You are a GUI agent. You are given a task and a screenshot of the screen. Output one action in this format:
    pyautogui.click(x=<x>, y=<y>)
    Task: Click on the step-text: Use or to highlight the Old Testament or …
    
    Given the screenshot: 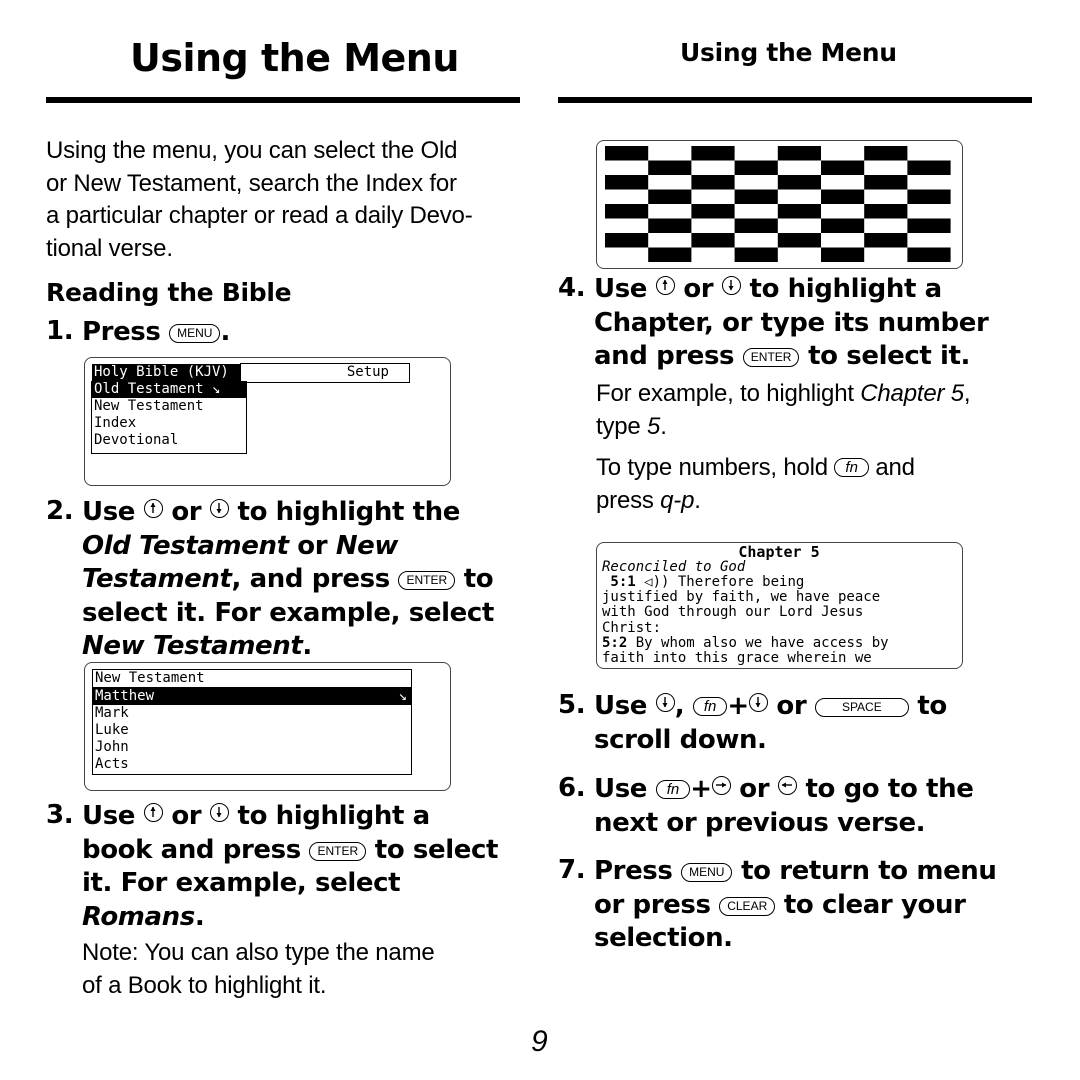 What is the action you would take?
    pyautogui.click(x=288, y=580)
    